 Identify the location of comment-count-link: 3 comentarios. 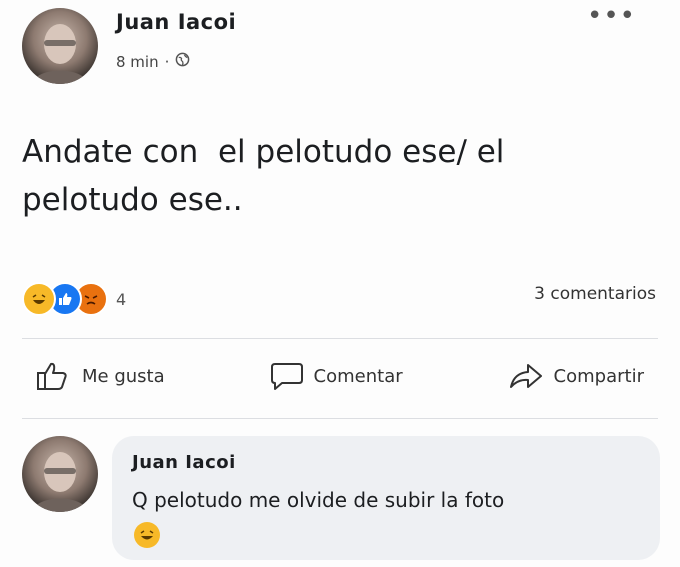
(595, 294).